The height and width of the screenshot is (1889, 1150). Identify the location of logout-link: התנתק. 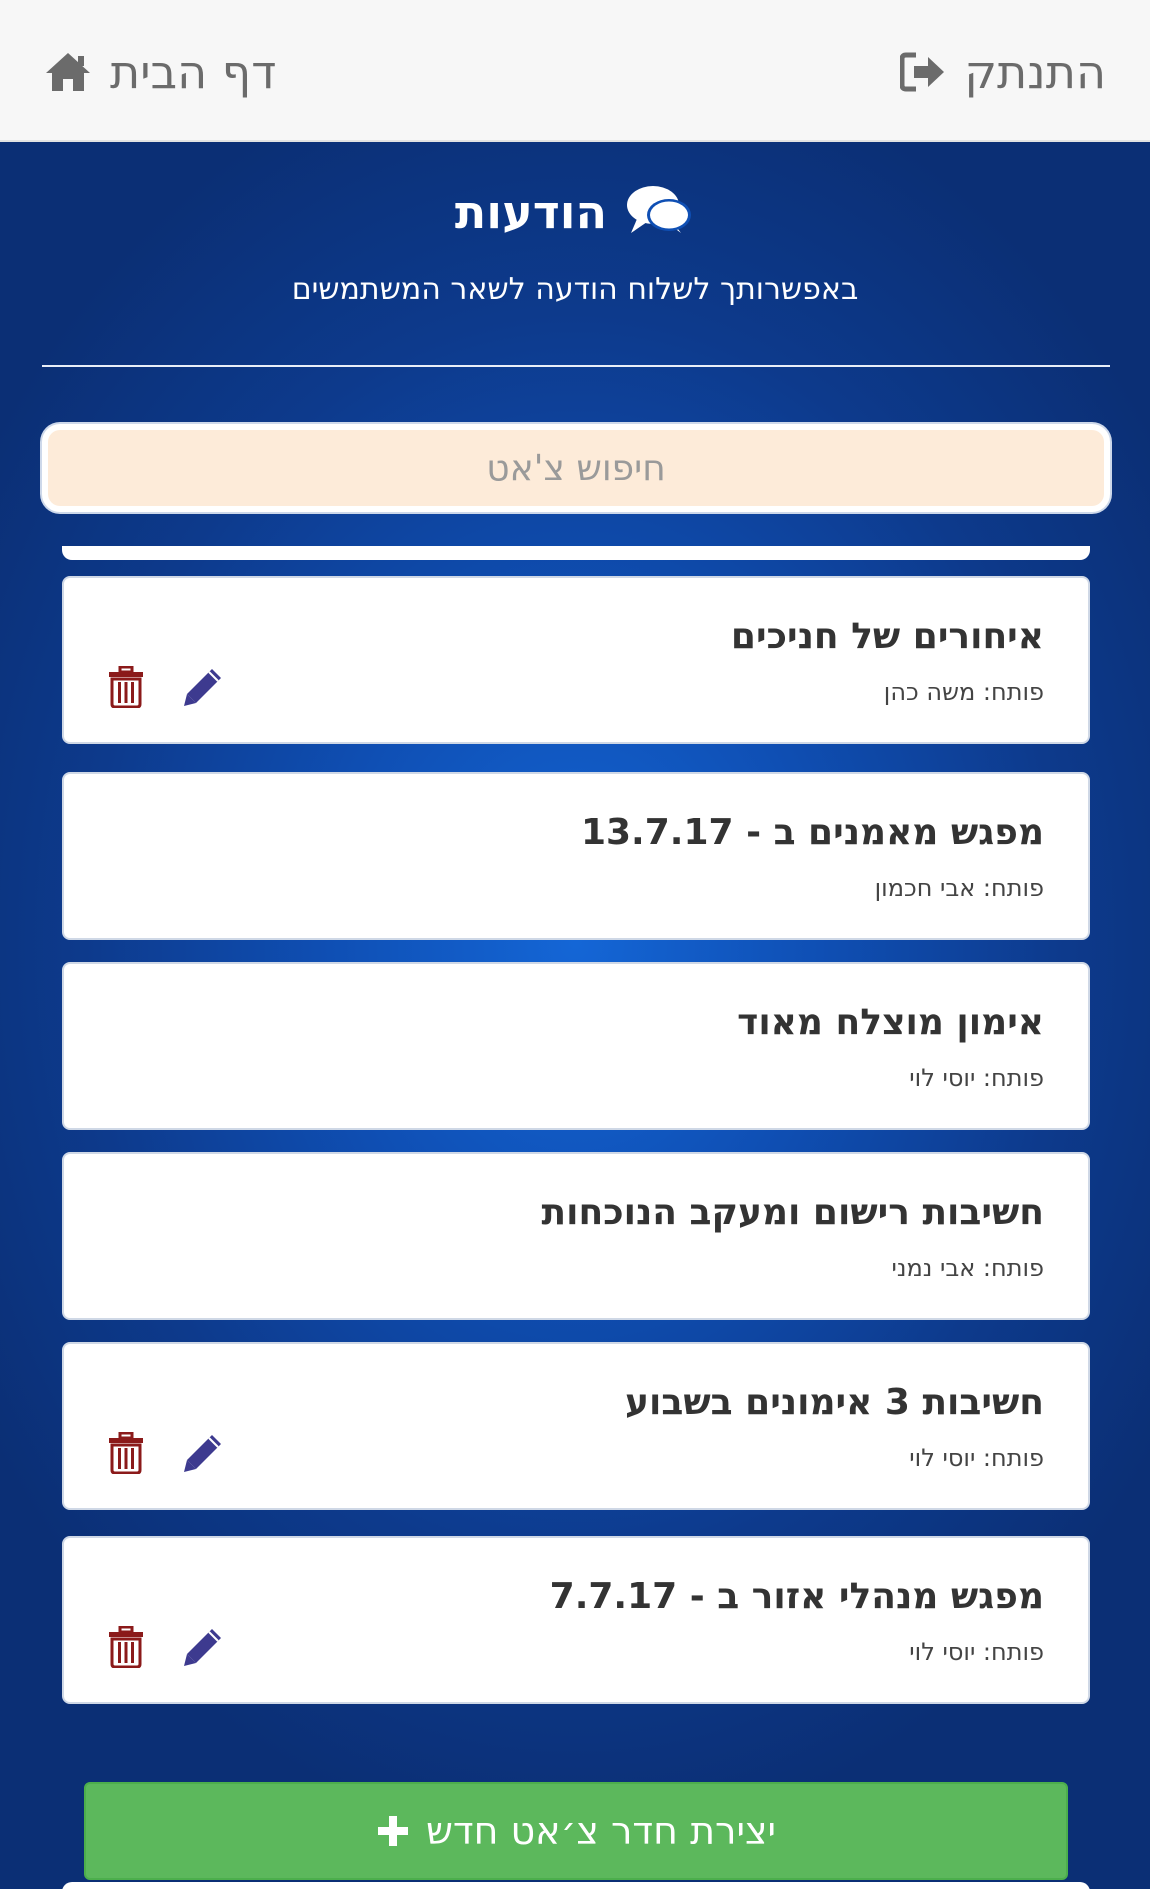
(1003, 72).